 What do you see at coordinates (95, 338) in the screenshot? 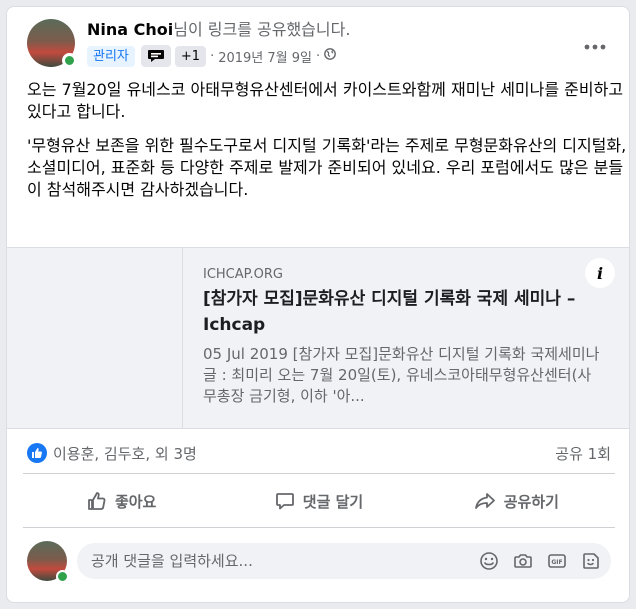
I see `link-thumbnail` at bounding box center [95, 338].